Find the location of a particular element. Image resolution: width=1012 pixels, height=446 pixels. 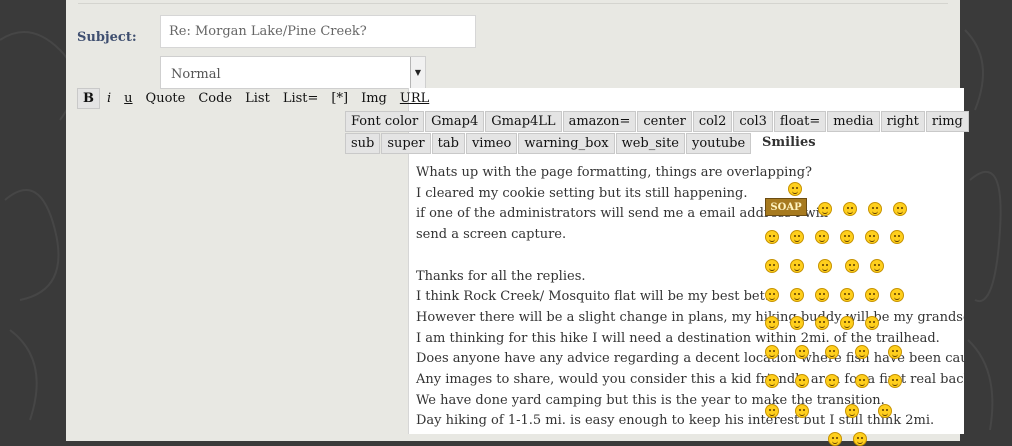

soap-smiley-icon: SOAP is located at coordinates (786, 207).